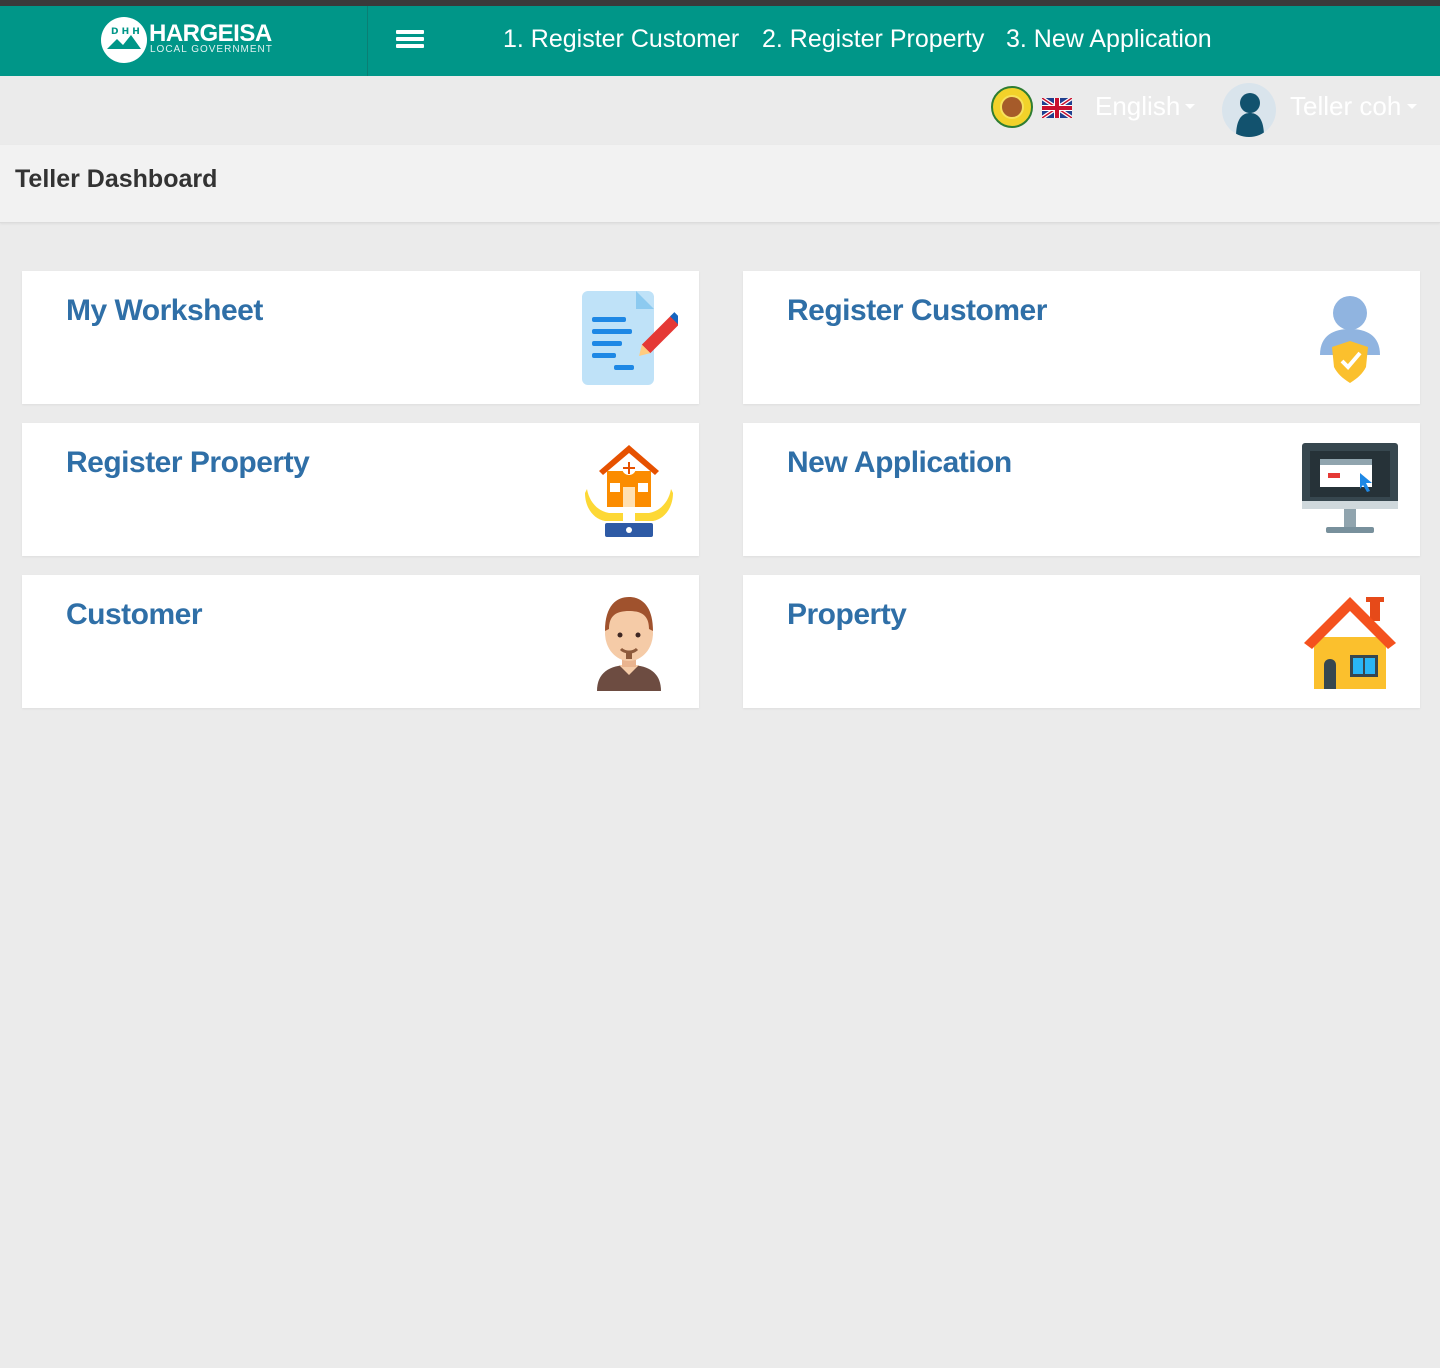 The height and width of the screenshot is (1368, 1440). What do you see at coordinates (917, 310) in the screenshot?
I see `card-title: Register Customer` at bounding box center [917, 310].